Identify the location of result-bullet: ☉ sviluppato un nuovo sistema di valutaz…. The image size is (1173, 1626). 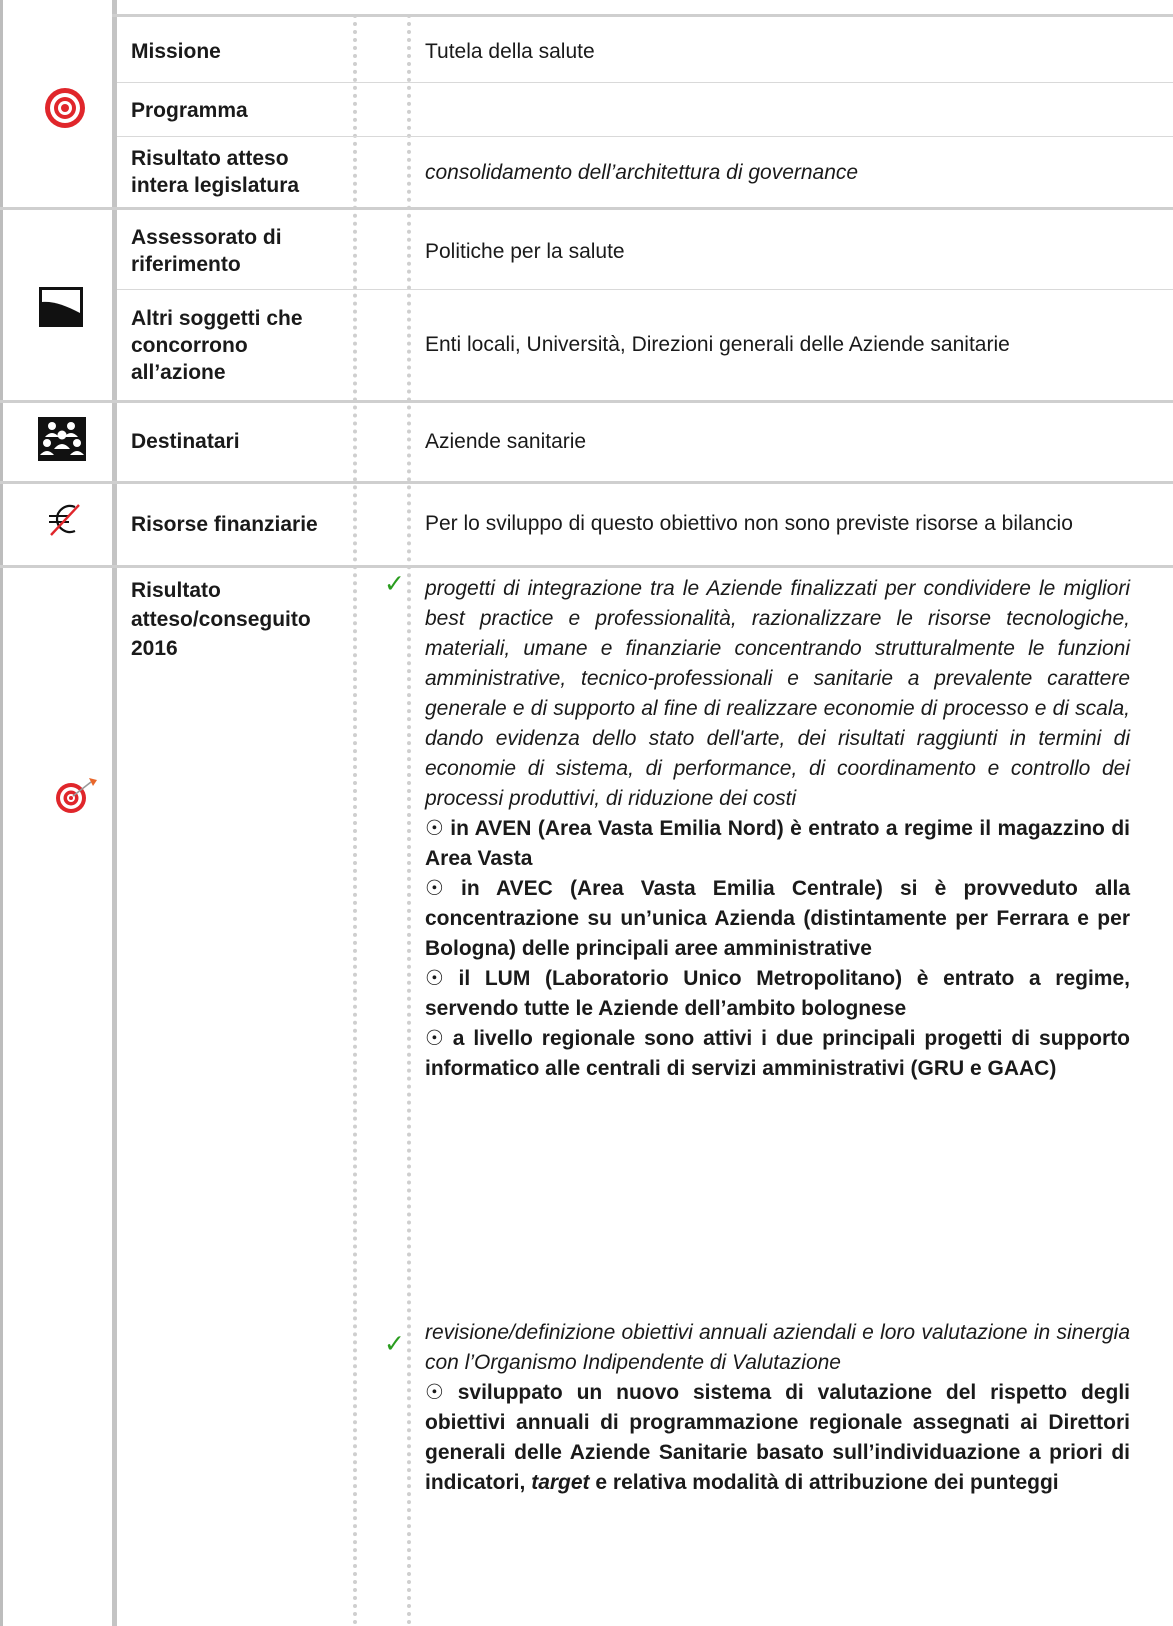
(777, 1438).